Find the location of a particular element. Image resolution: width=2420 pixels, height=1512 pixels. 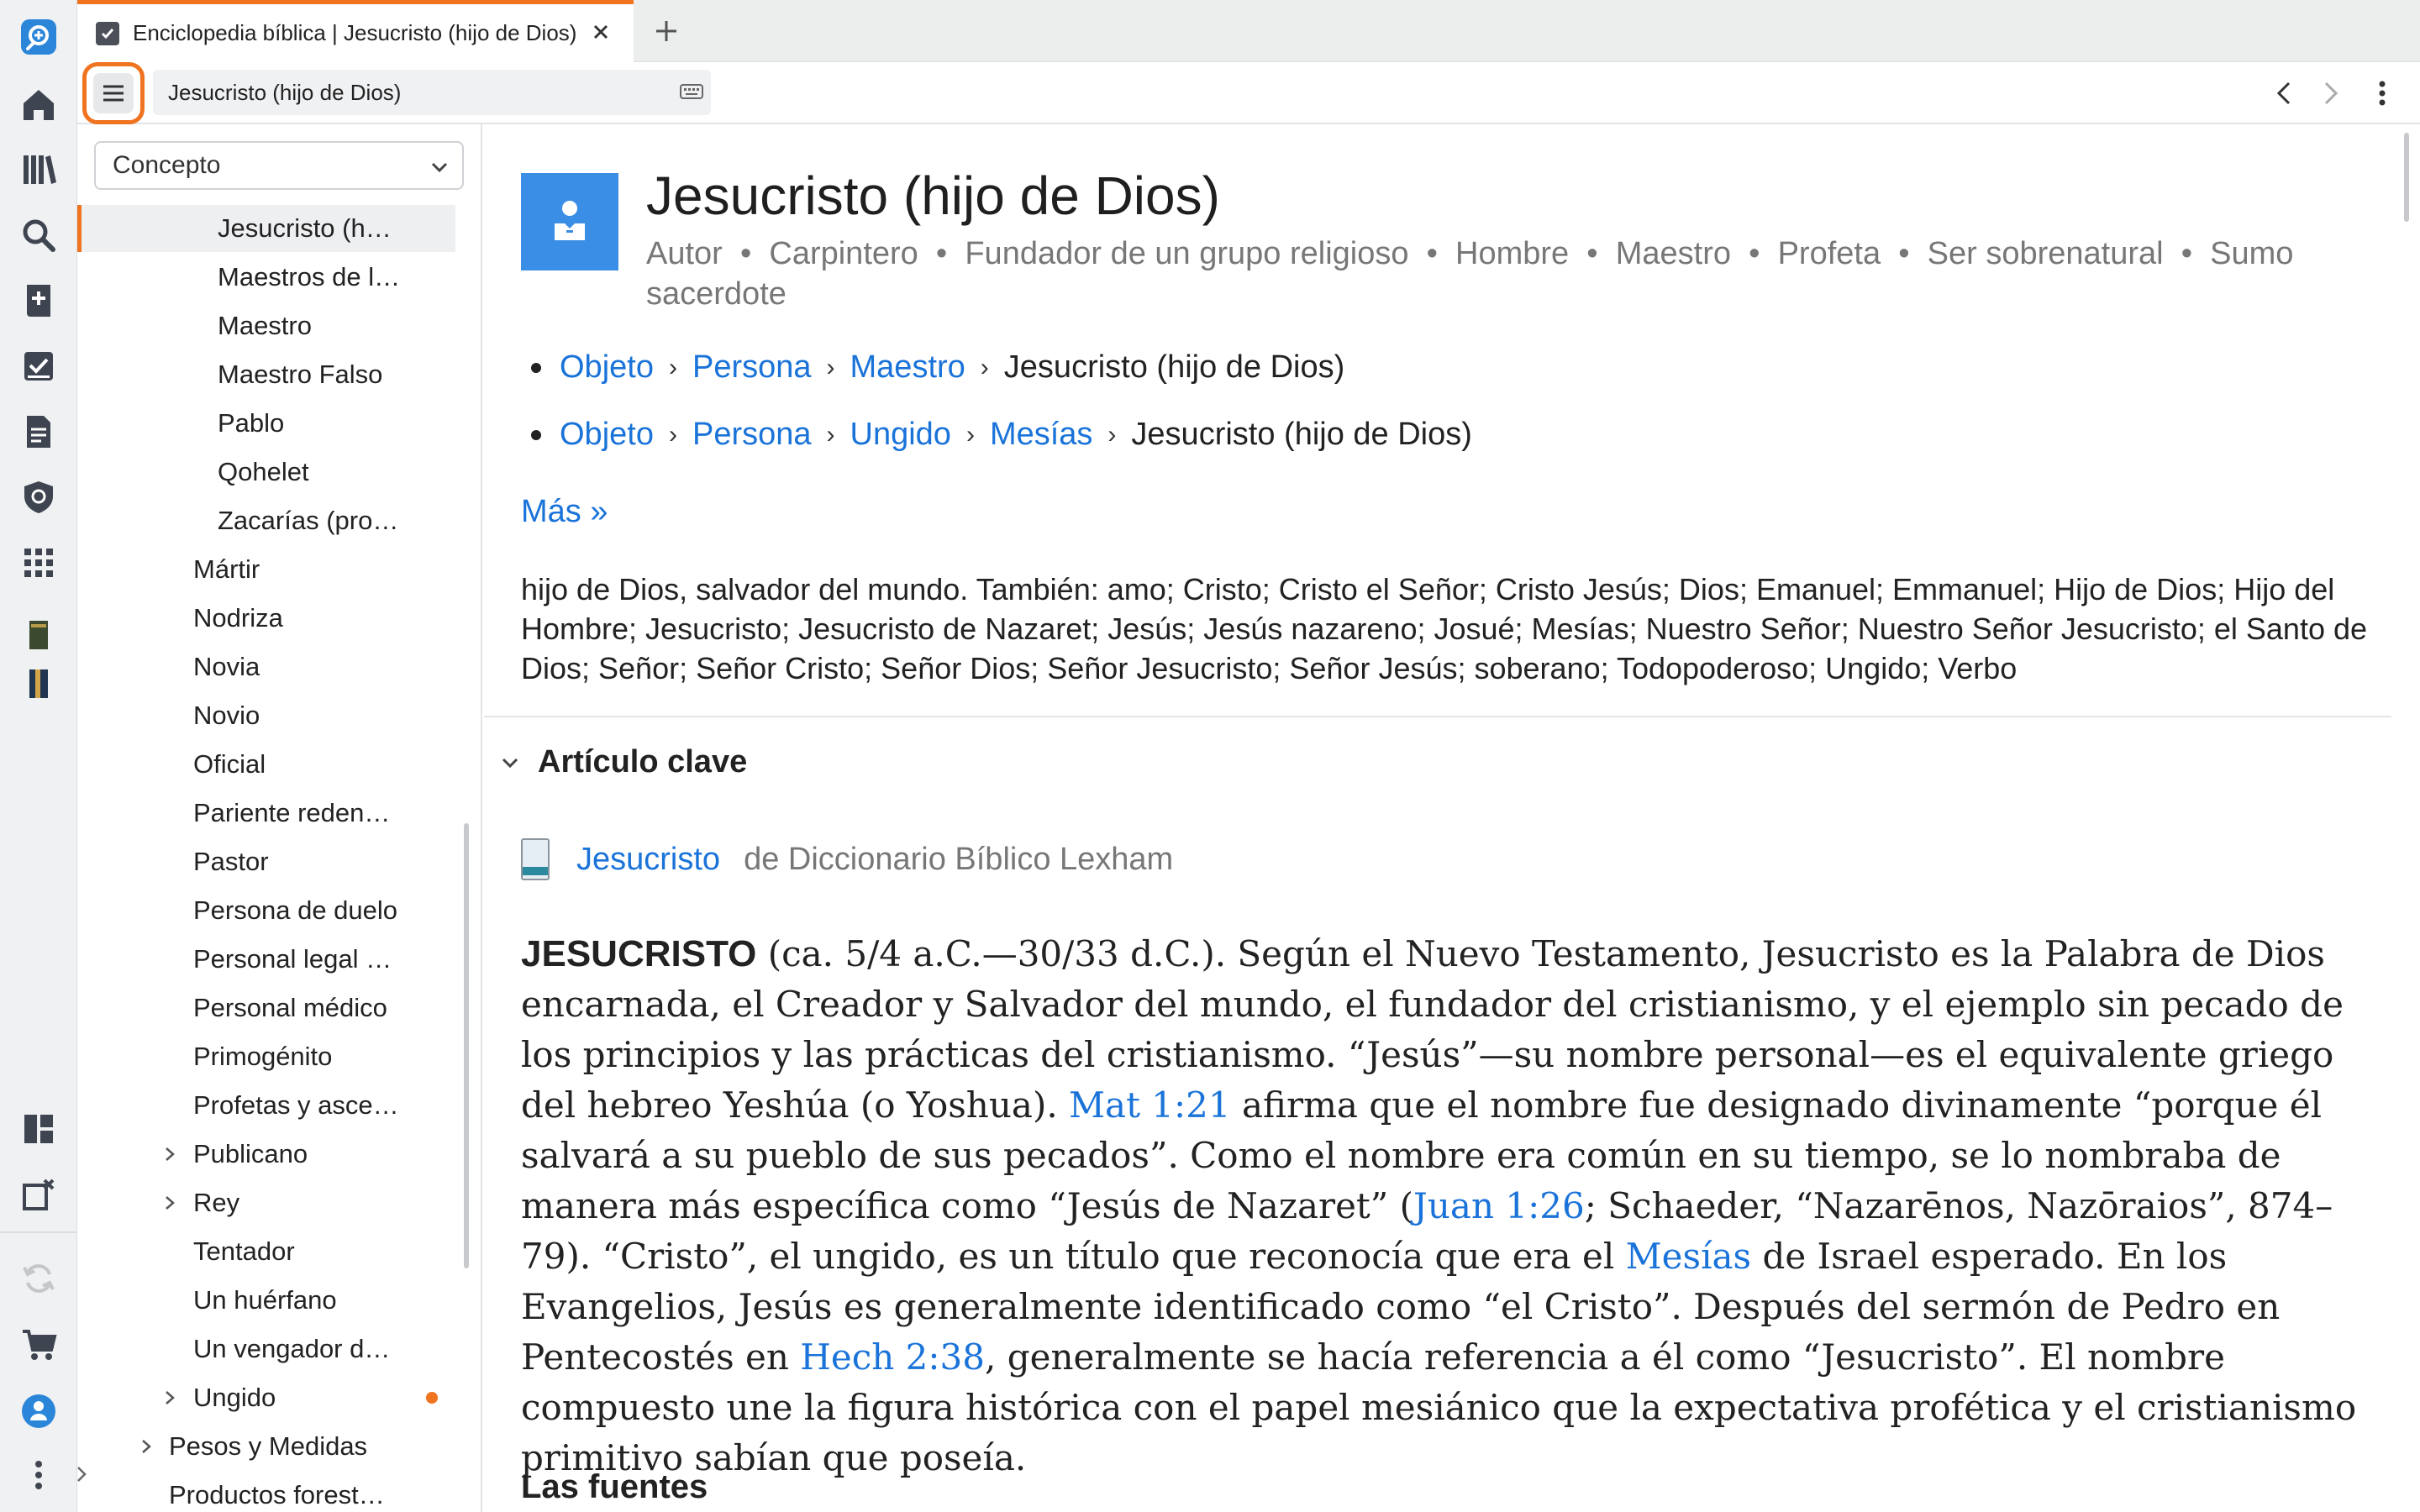

section-divider is located at coordinates (1437, 716).